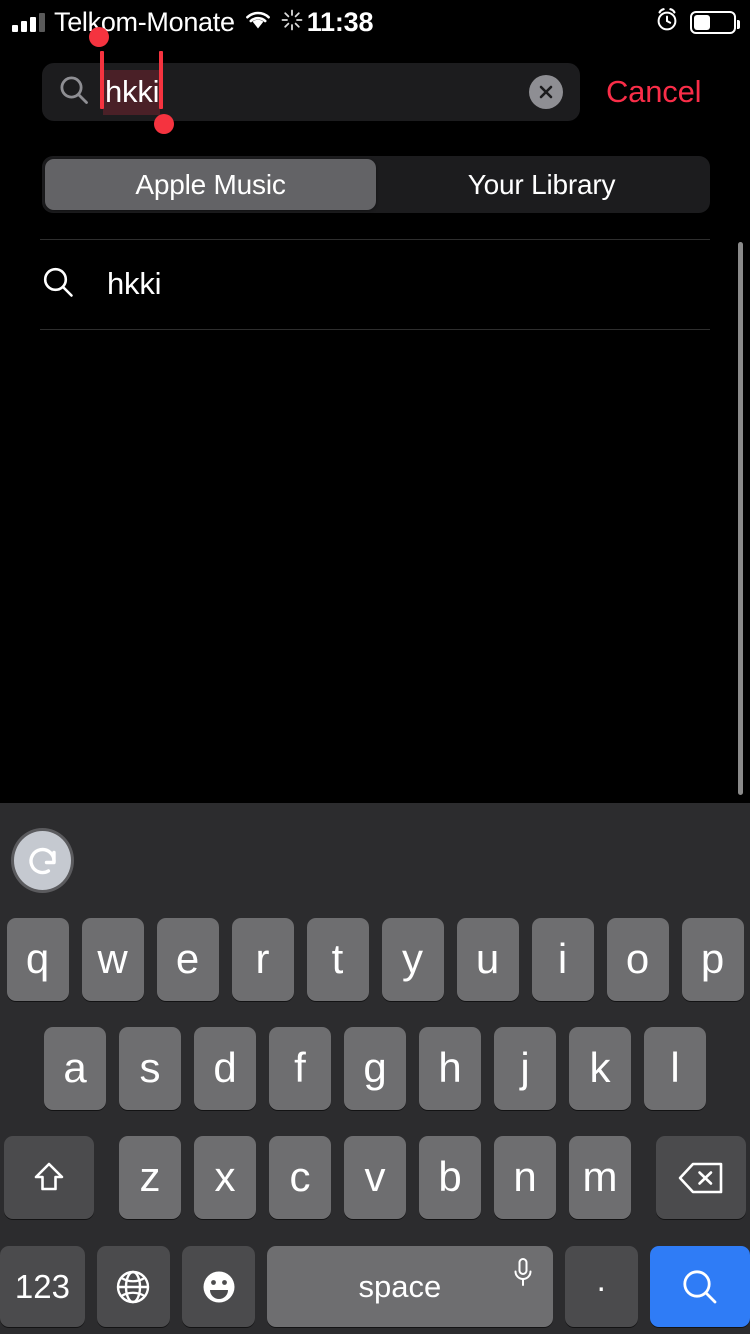 The image size is (750, 1334). I want to click on key-p: p, so click(712, 959).